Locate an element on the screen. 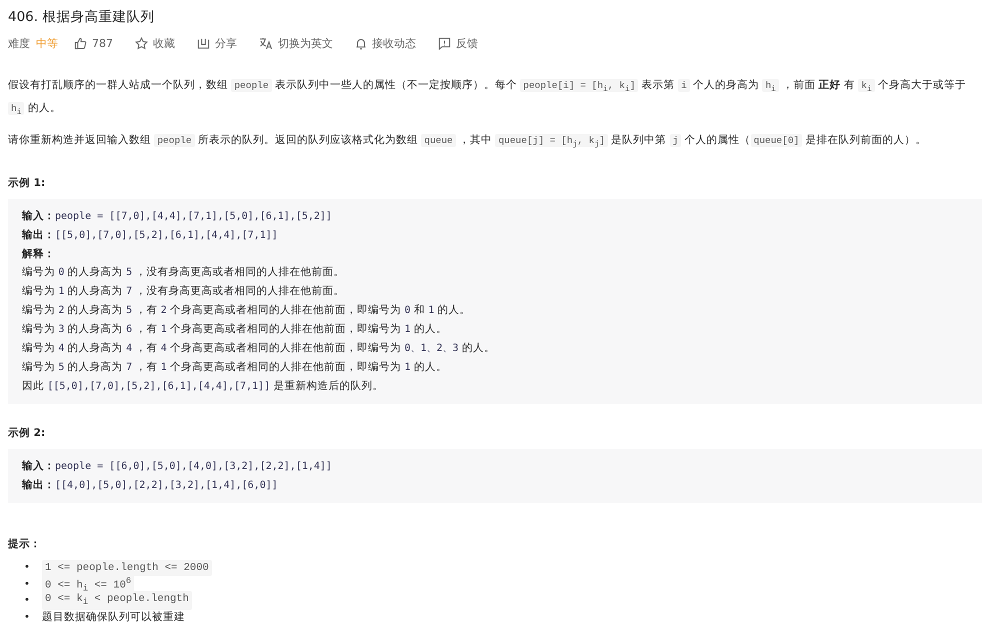 Image resolution: width=992 pixels, height=637 pixels. bell-button: 接收动态 is located at coordinates (385, 43).